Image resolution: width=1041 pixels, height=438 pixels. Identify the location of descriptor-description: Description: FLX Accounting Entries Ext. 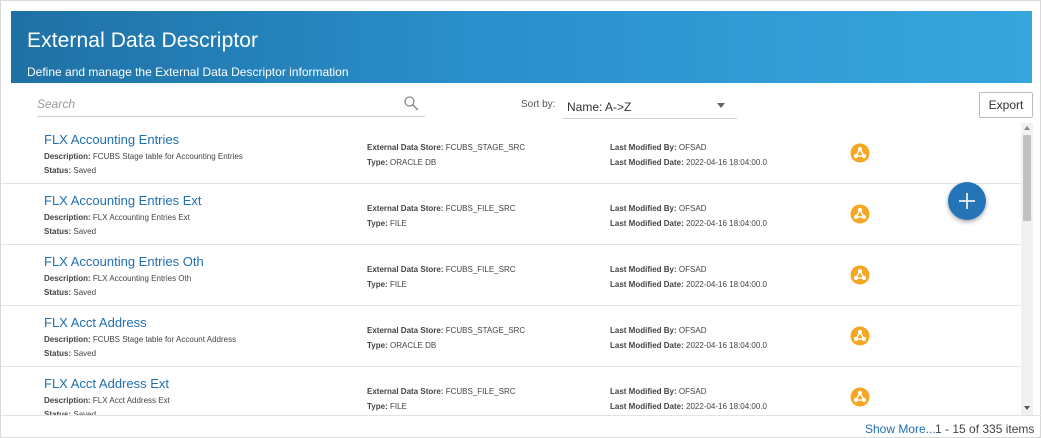
(117, 217).